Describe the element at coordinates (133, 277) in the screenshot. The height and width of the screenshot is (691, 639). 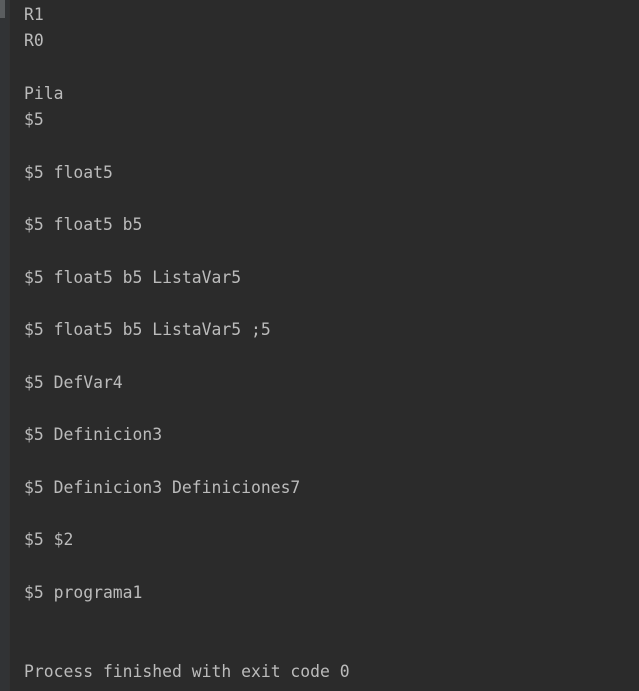
I see `console-line: $5 float5 b5 ListaVar5` at that location.